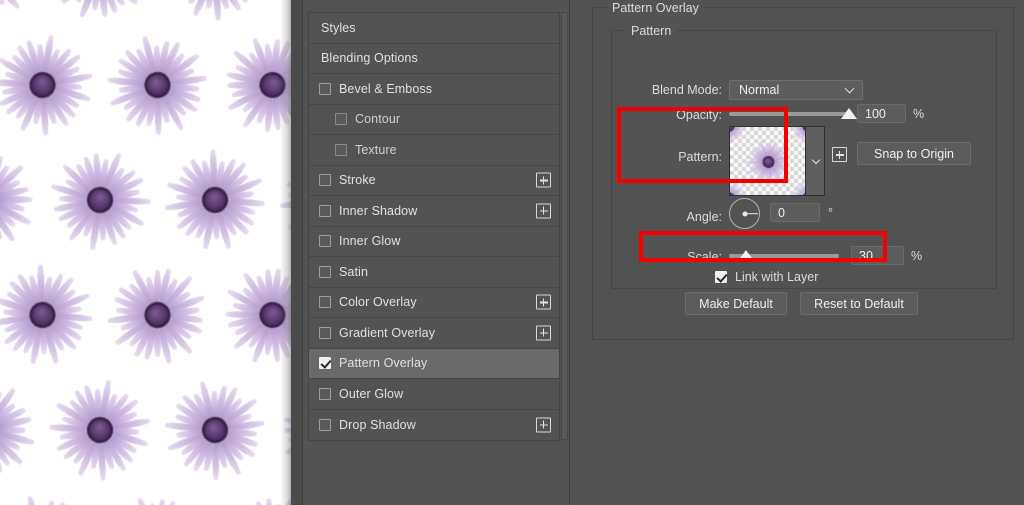 The image size is (1024, 505). I want to click on make-default-label: Make Default, so click(736, 303).